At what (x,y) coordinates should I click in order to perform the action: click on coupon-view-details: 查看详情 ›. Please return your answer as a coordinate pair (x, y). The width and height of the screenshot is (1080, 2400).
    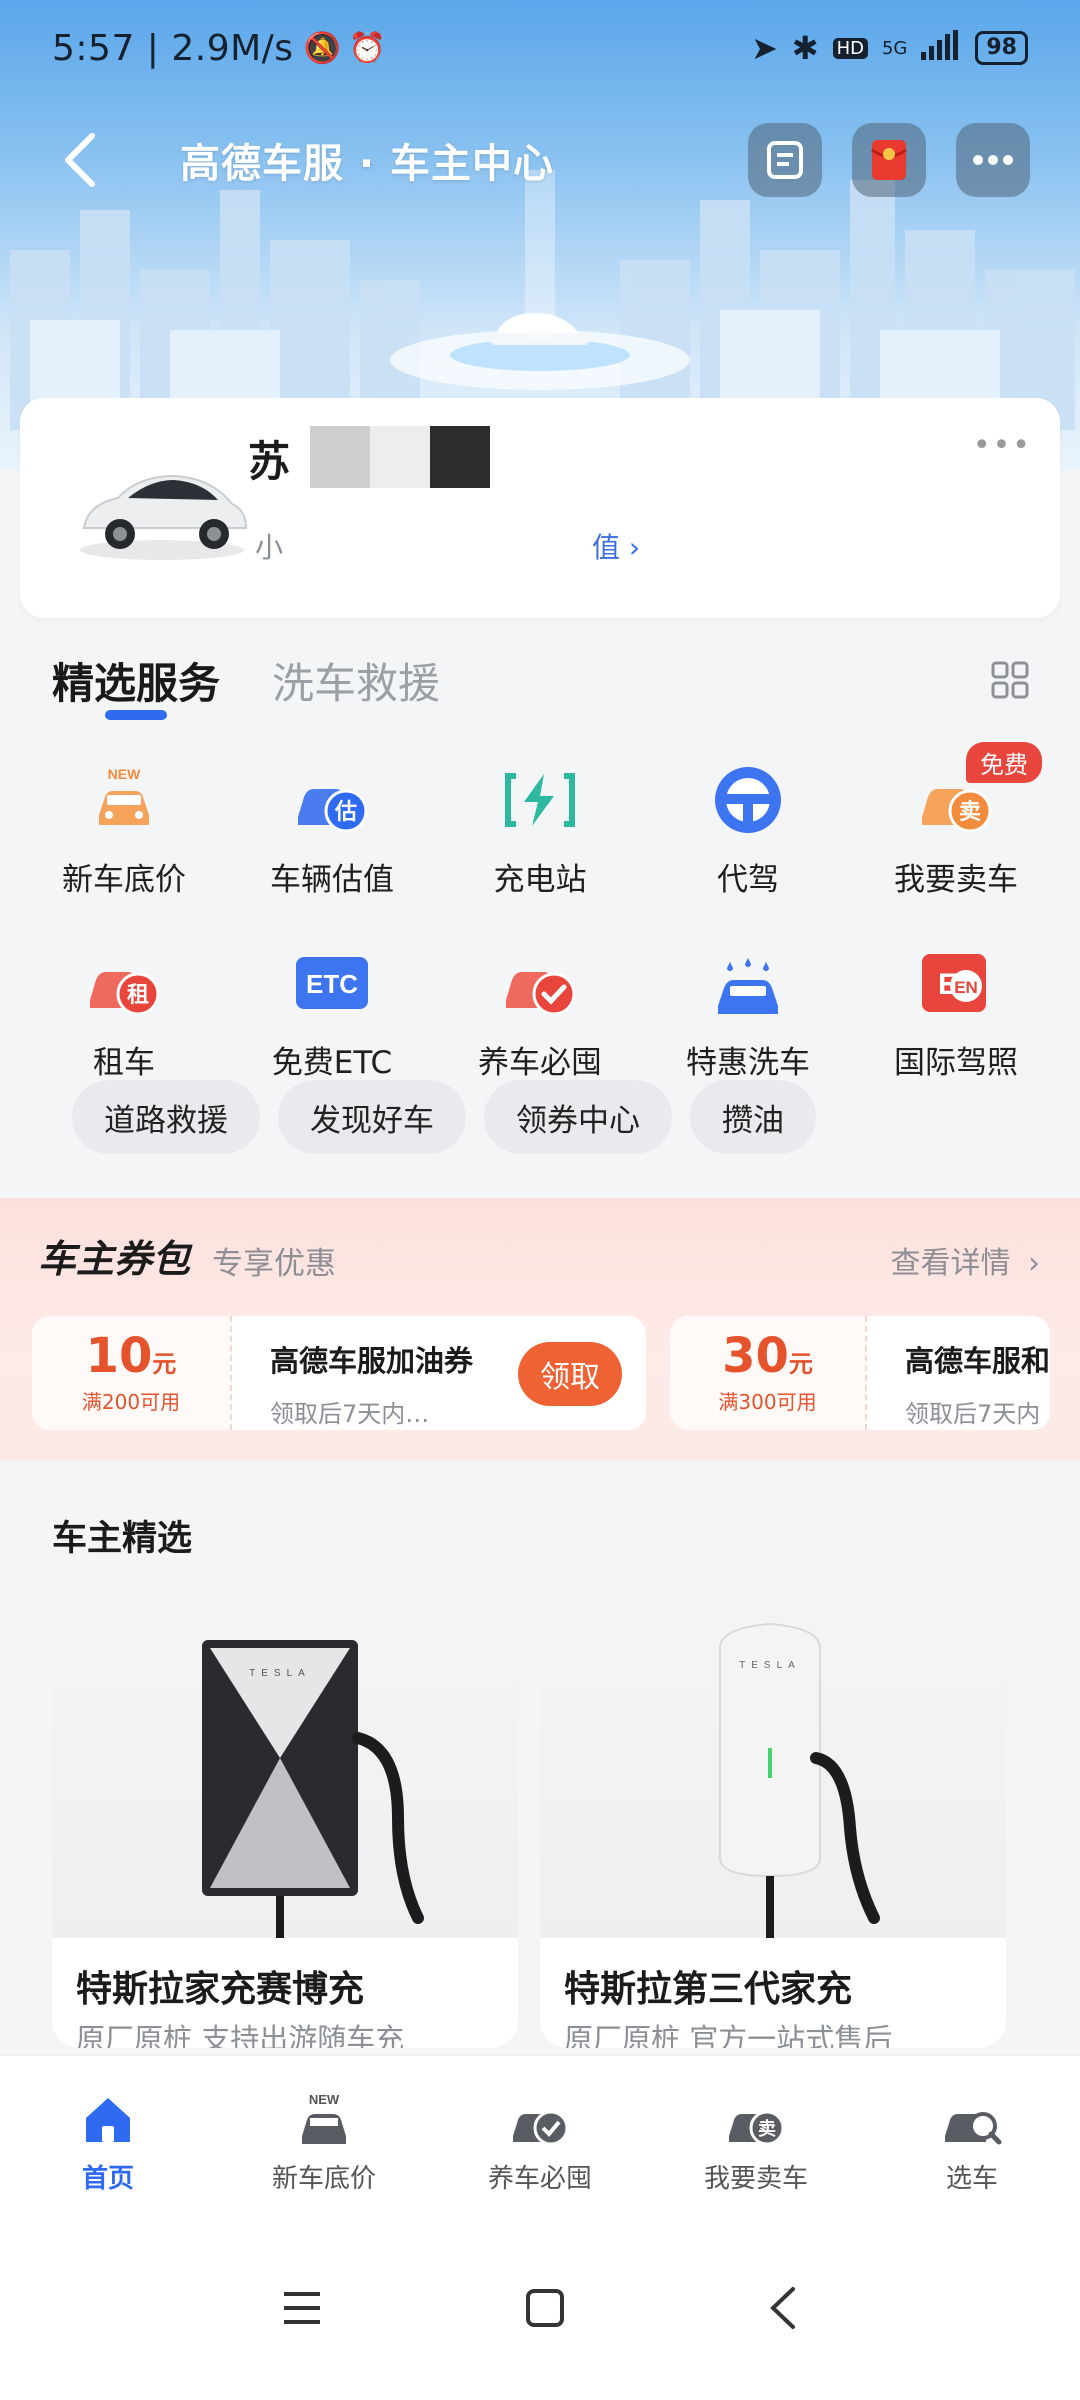
    Looking at the image, I should click on (965, 1260).